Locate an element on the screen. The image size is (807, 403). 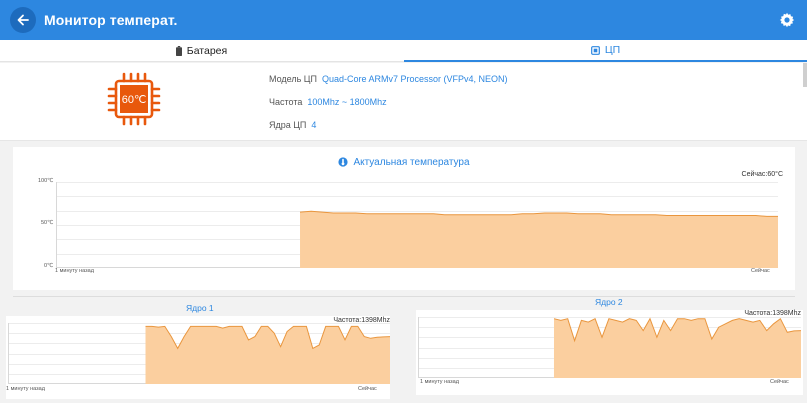
y-tick-50: 50℃ is located at coordinates (47, 223).